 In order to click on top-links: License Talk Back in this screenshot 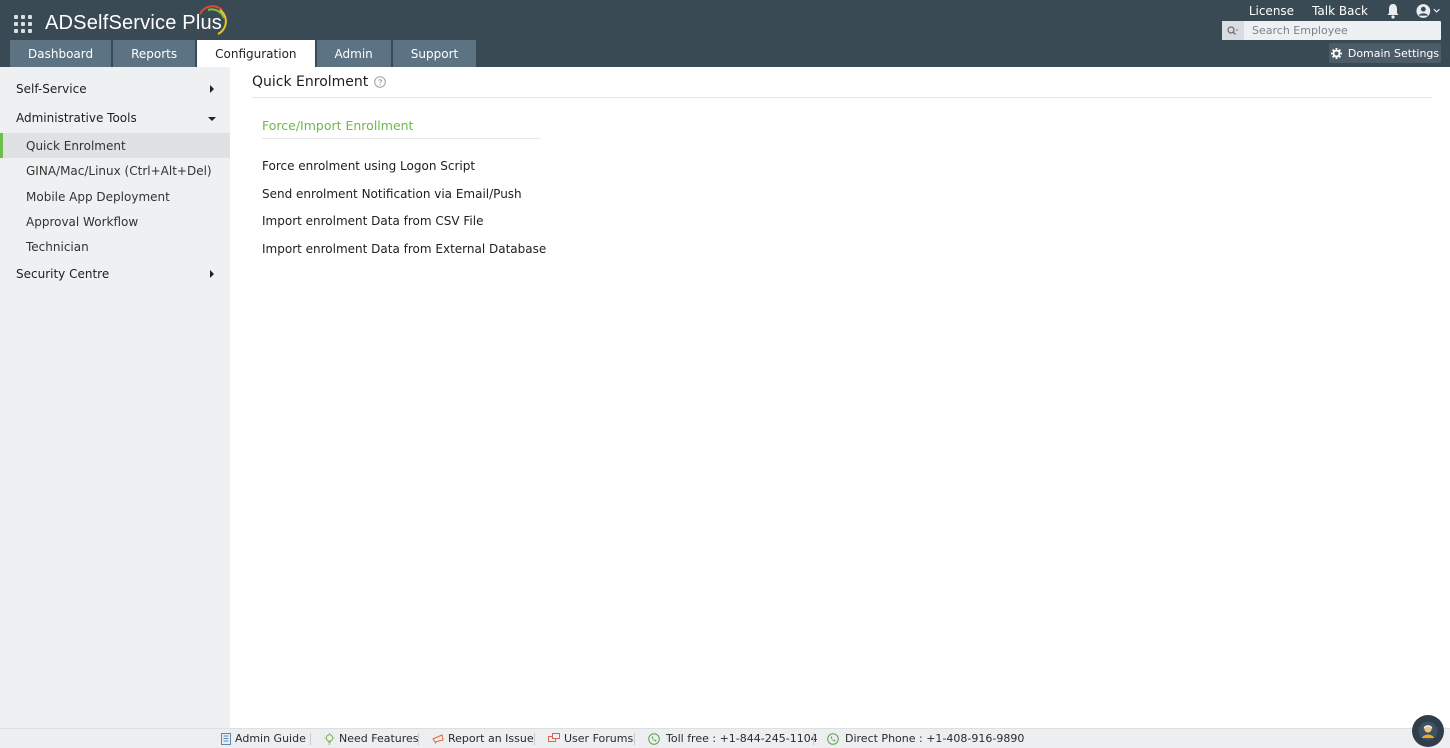, I will do `click(1335, 11)`.